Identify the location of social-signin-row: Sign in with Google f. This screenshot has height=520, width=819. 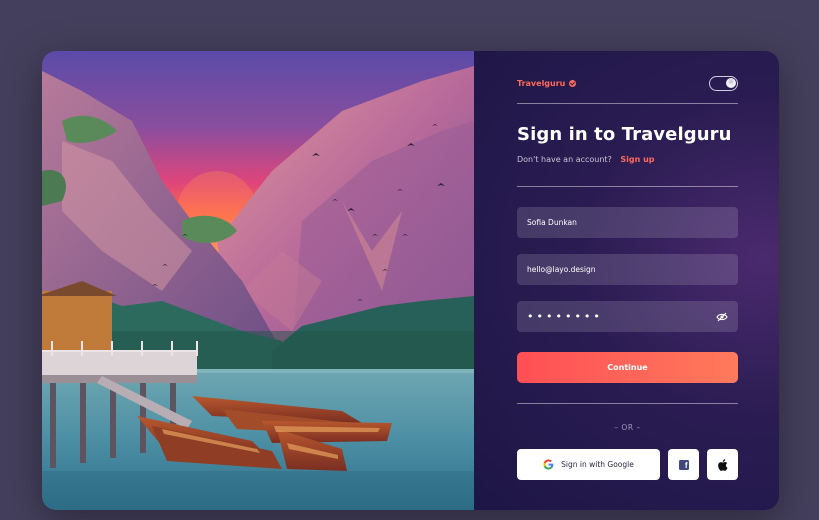
(627, 464).